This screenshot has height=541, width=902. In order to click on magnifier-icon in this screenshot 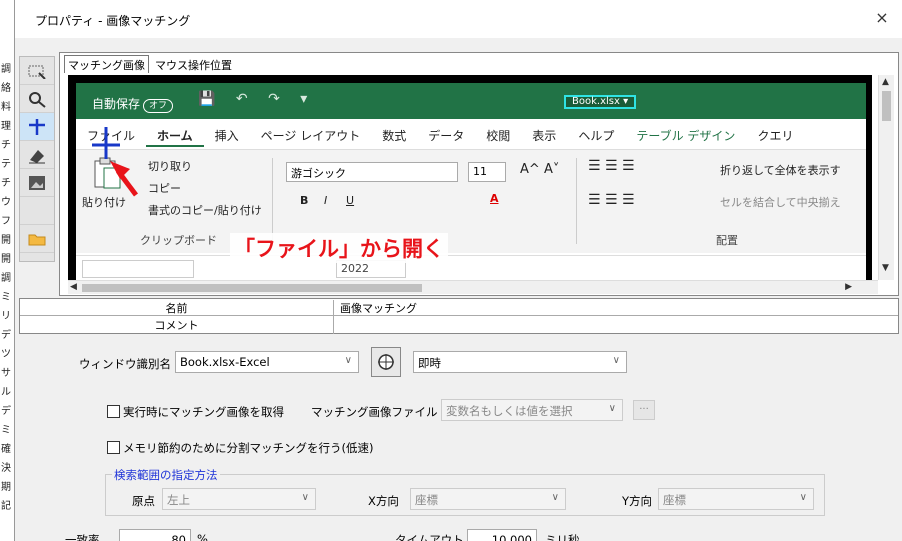, I will do `click(37, 99)`.